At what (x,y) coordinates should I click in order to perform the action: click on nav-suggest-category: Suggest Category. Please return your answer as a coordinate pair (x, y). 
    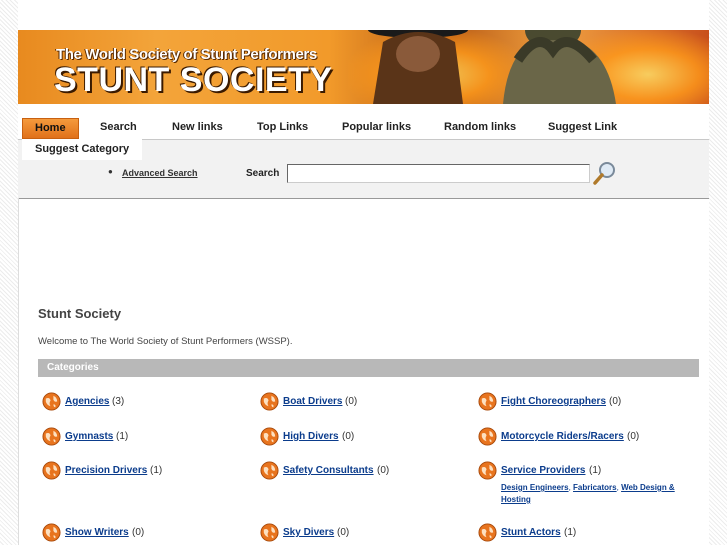
    Looking at the image, I should click on (82, 149).